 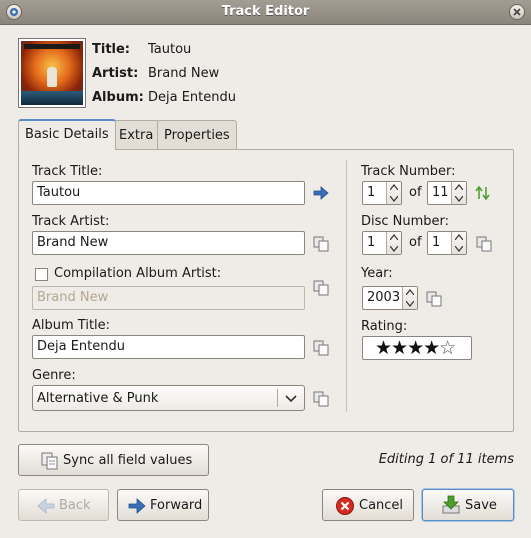 What do you see at coordinates (168, 193) in the screenshot?
I see `track-title-input: Tautou` at bounding box center [168, 193].